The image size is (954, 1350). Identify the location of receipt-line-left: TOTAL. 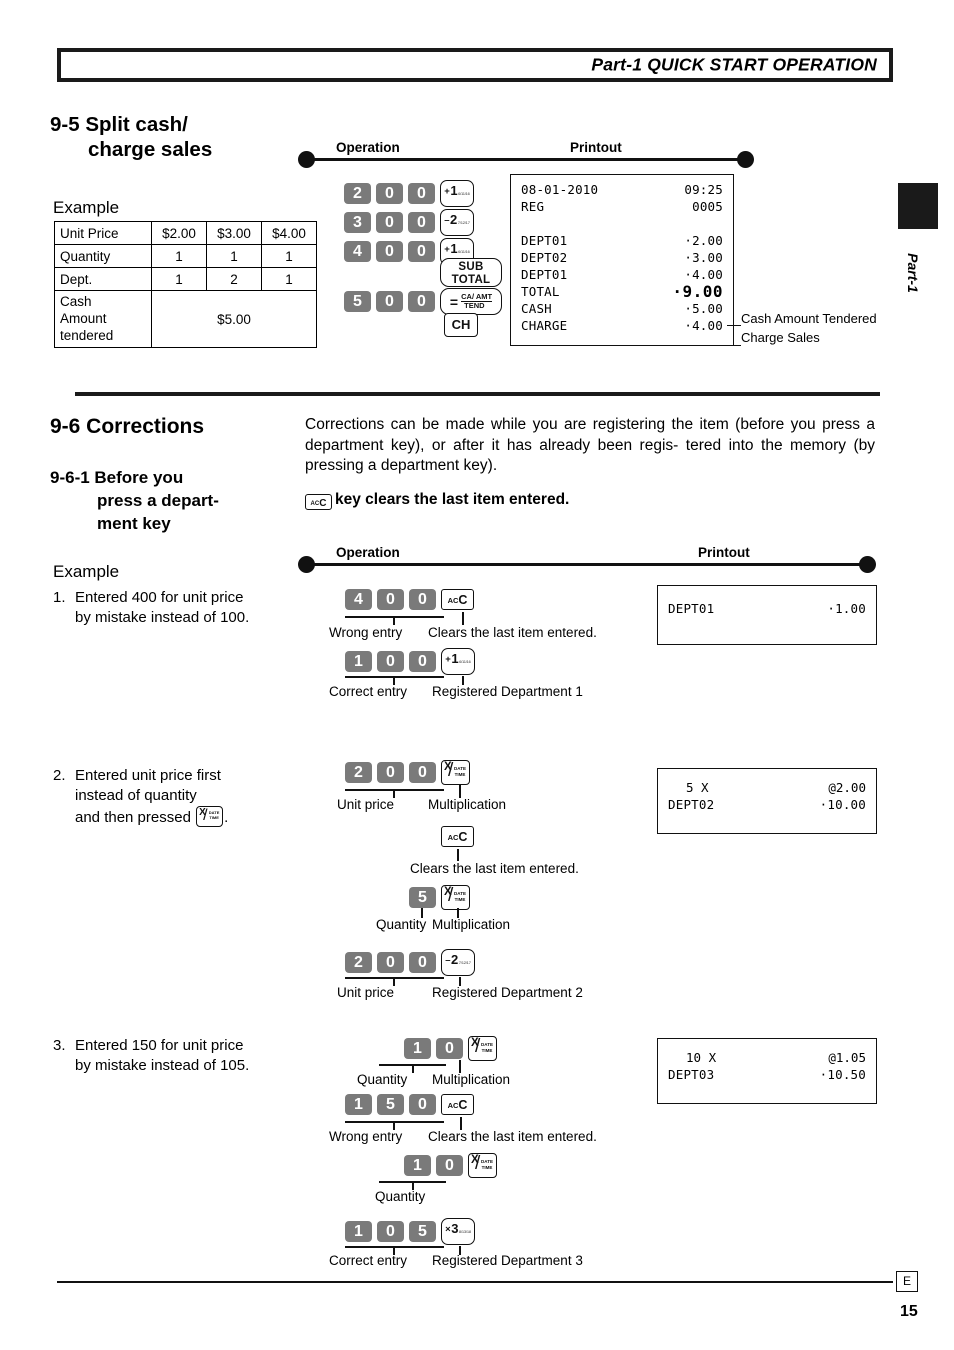
(540, 291).